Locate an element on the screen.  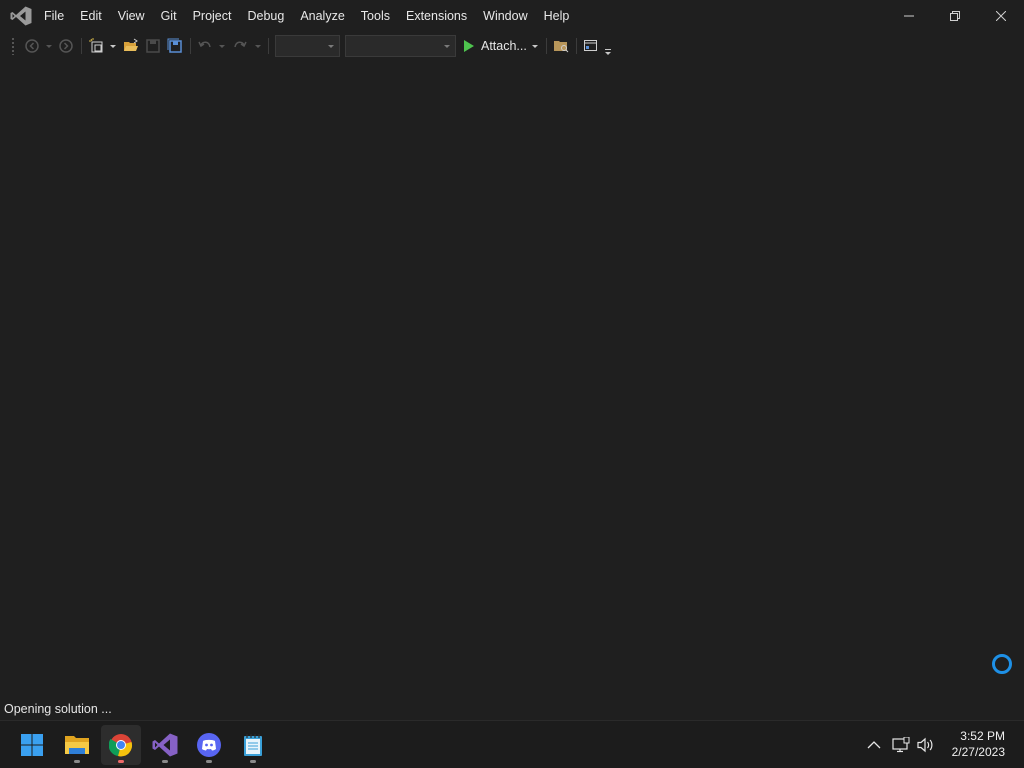
show-hidden-icons-button is located at coordinates (874, 745).